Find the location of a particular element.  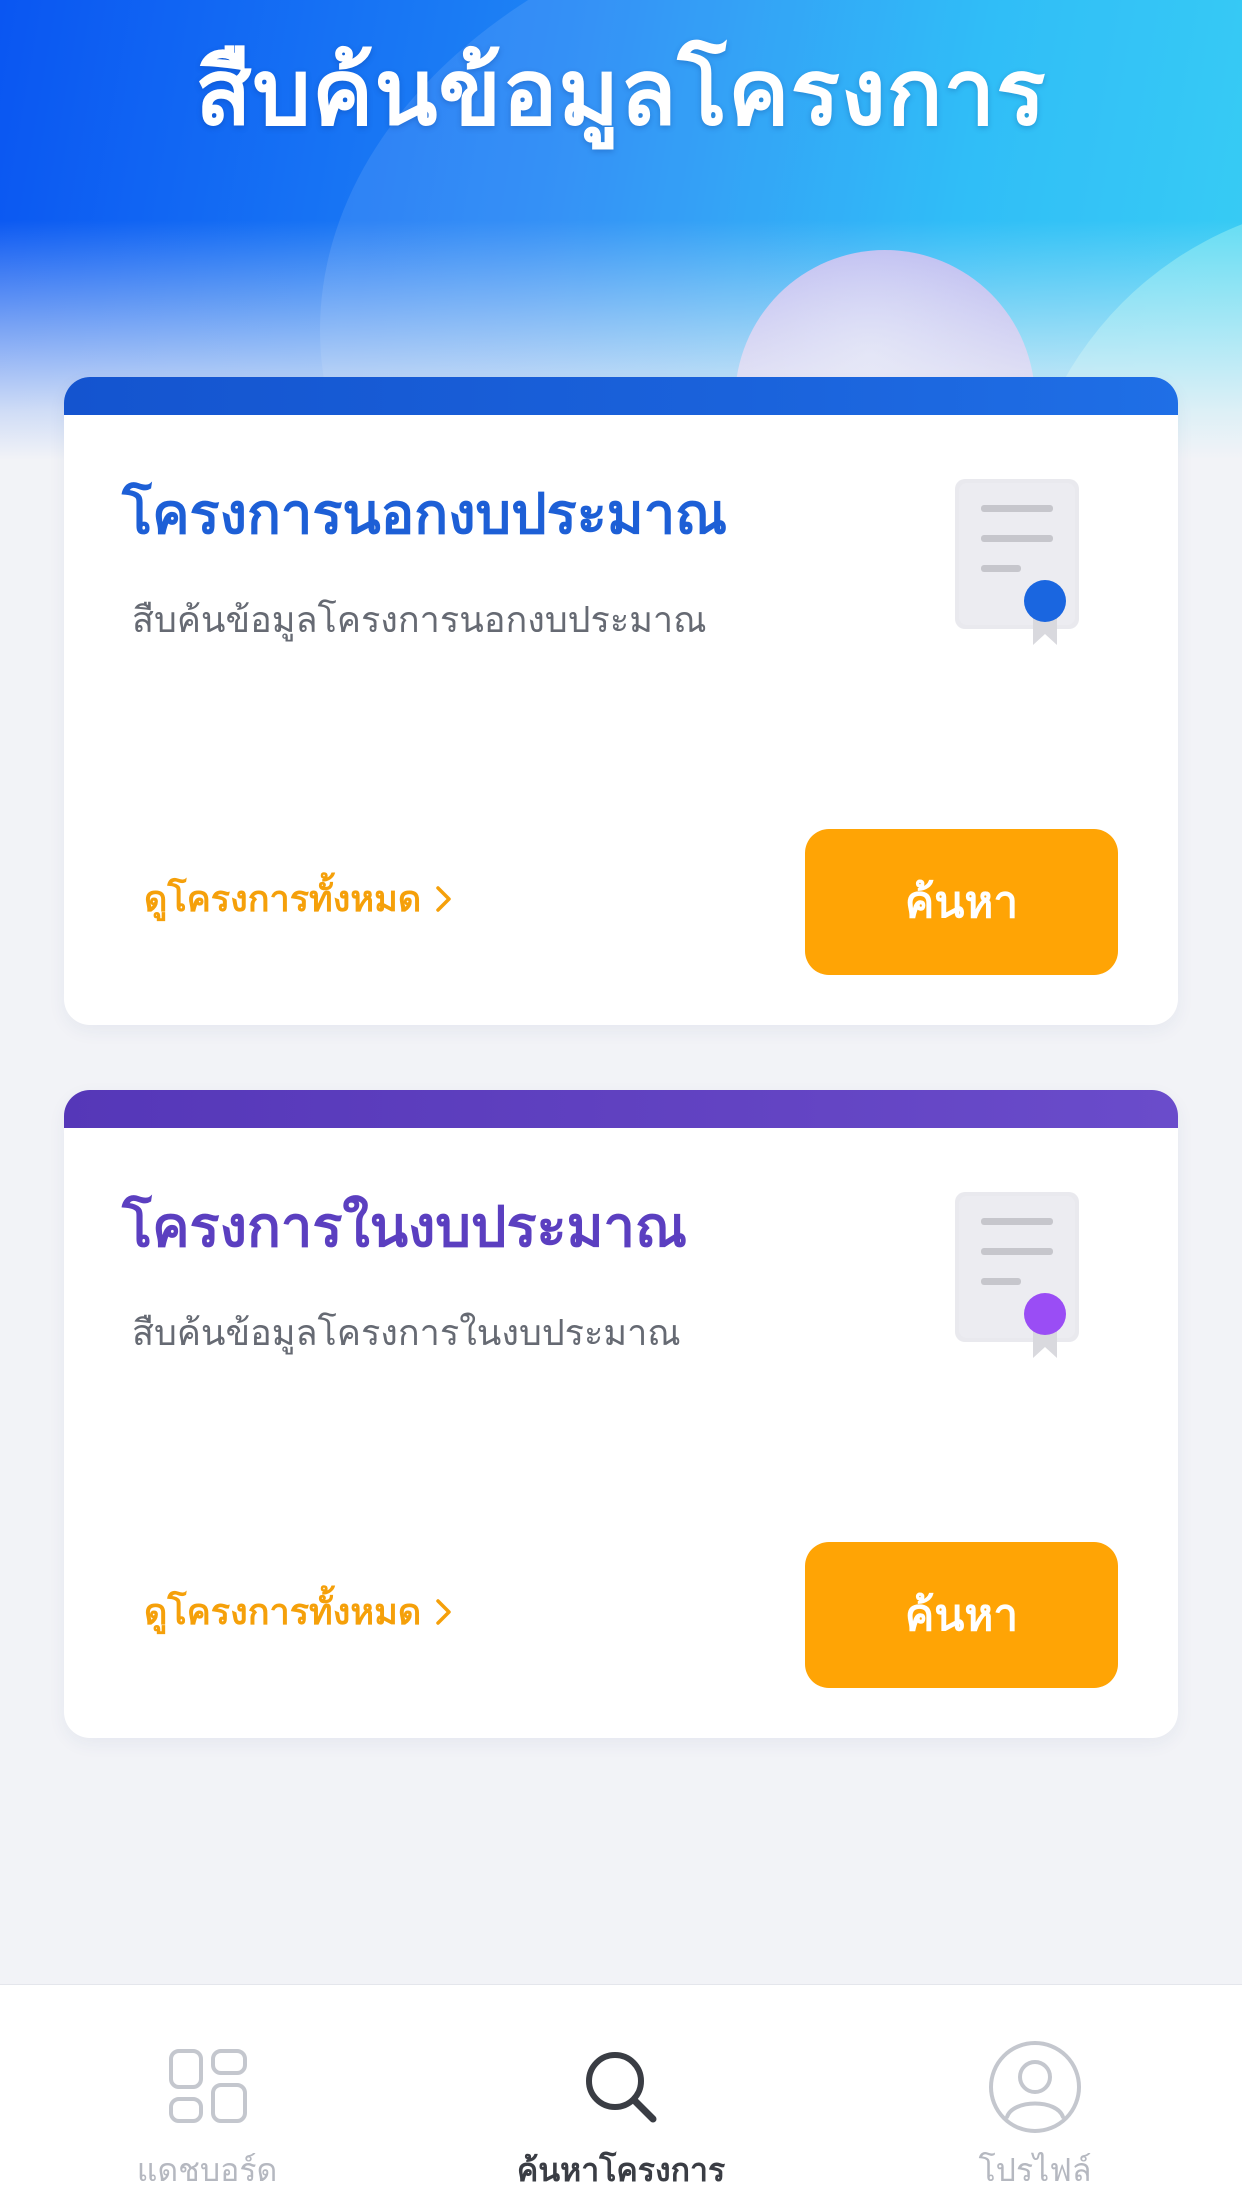

card-description: สืบค้นข้อมูลโครงการนอกงบประมาณ is located at coordinates (419, 620).